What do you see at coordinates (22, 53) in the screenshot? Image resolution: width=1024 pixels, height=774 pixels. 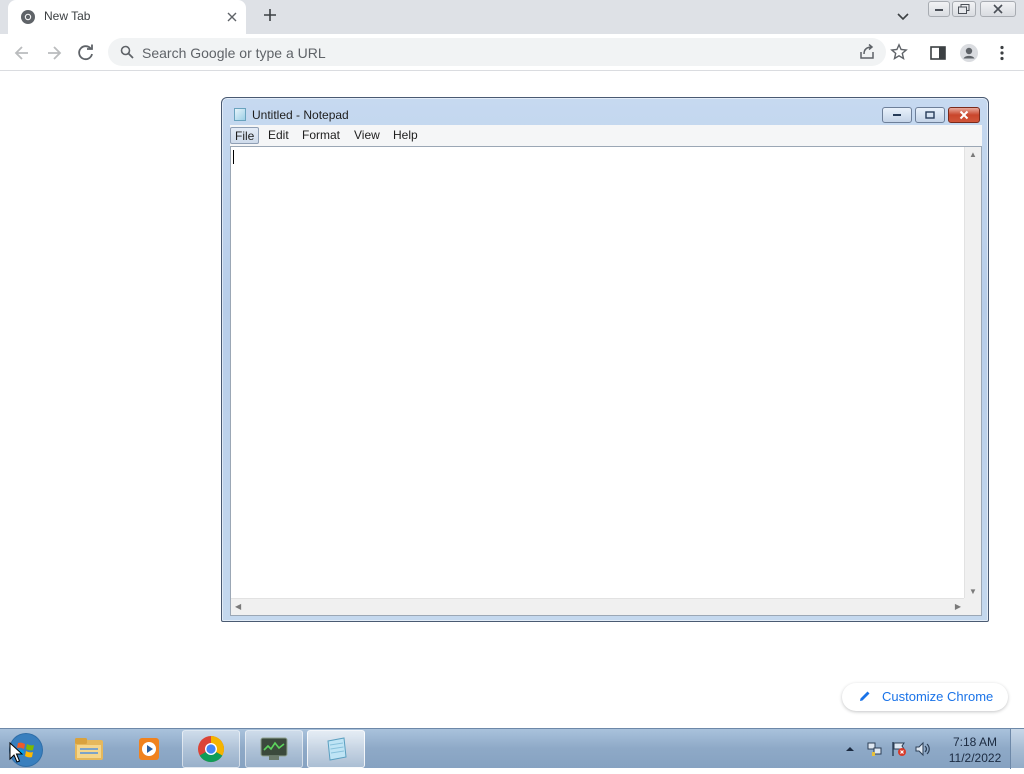 I see `arrow-left-icon` at bounding box center [22, 53].